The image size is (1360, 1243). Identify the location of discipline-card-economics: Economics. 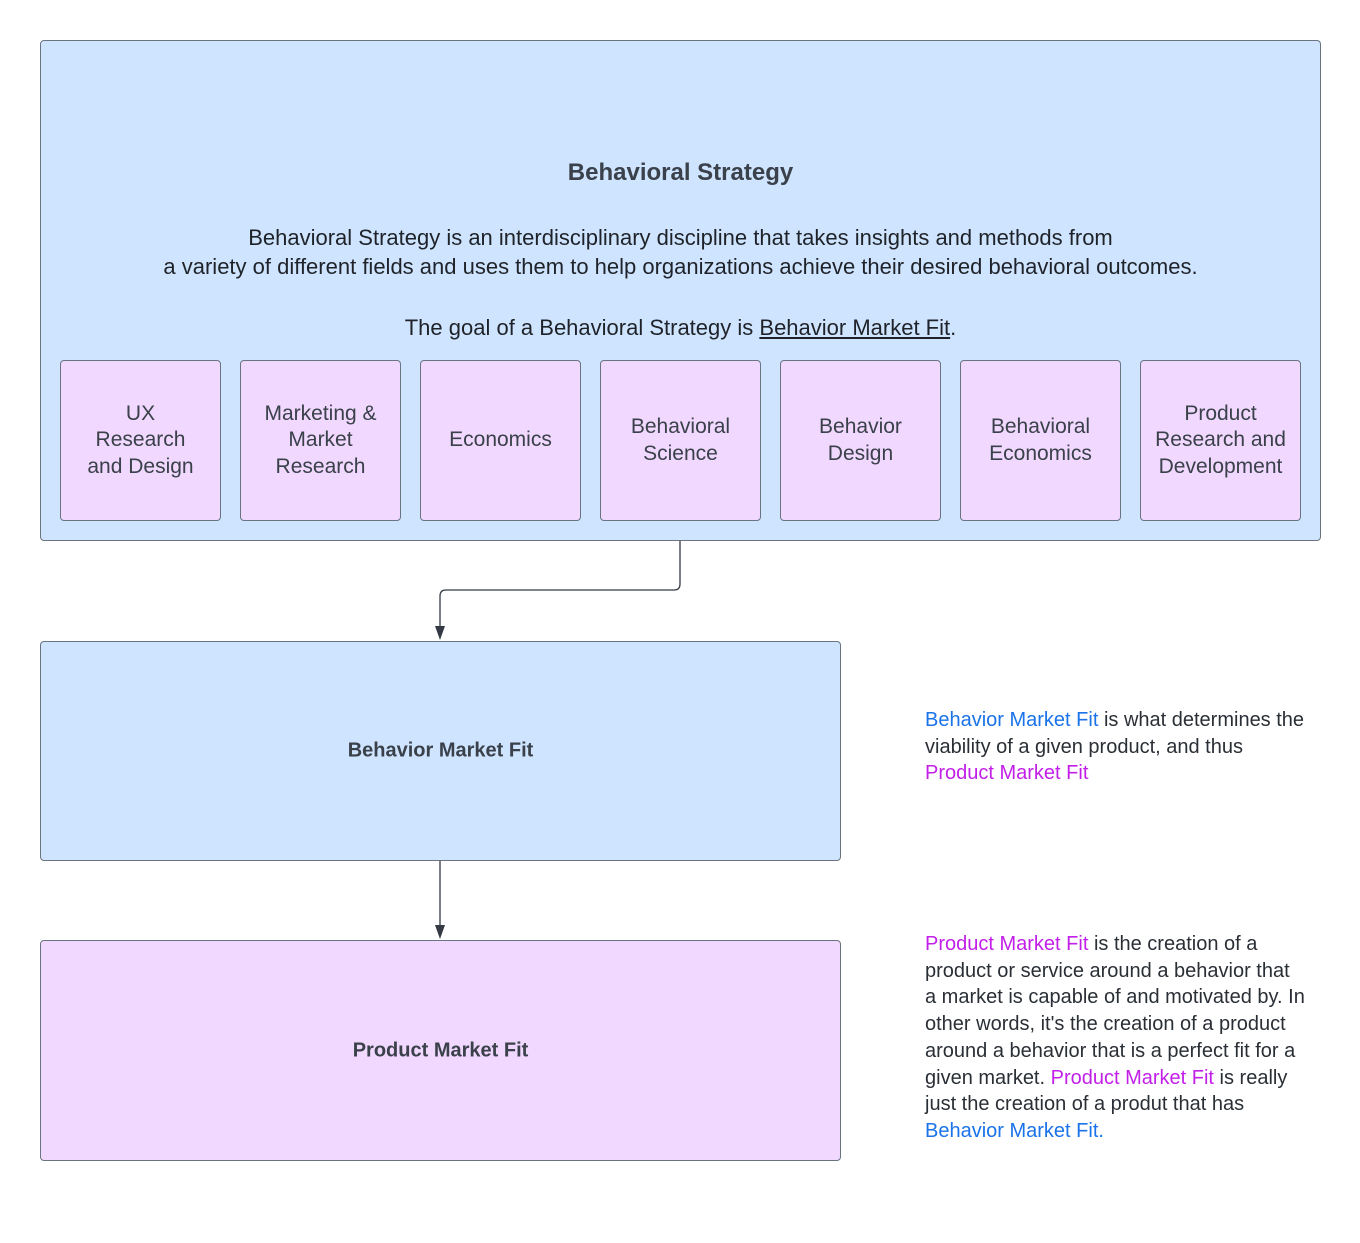
(500, 440).